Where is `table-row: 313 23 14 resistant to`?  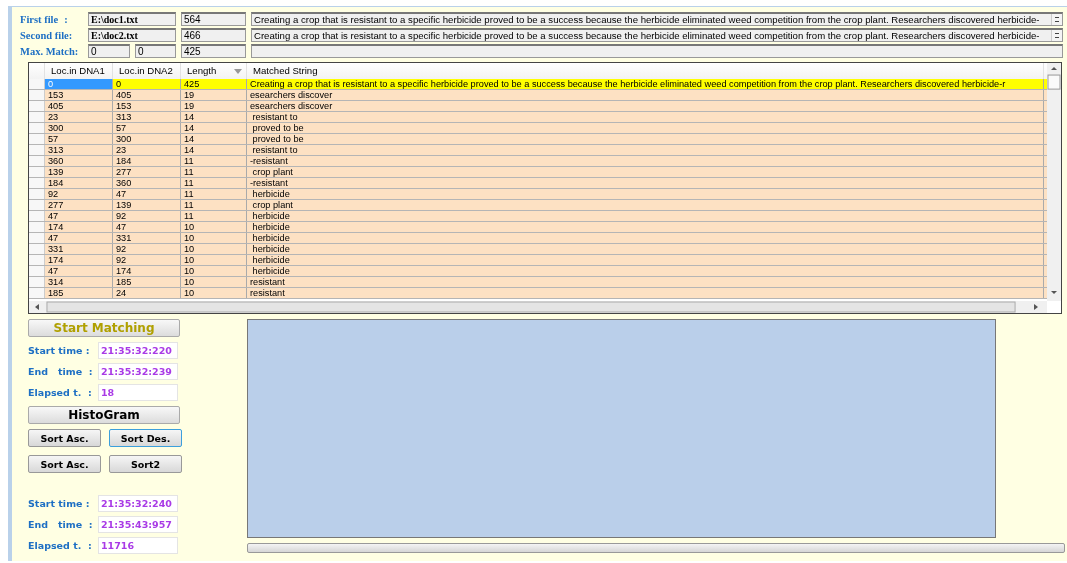 table-row: 313 23 14 resistant to is located at coordinates (538, 150).